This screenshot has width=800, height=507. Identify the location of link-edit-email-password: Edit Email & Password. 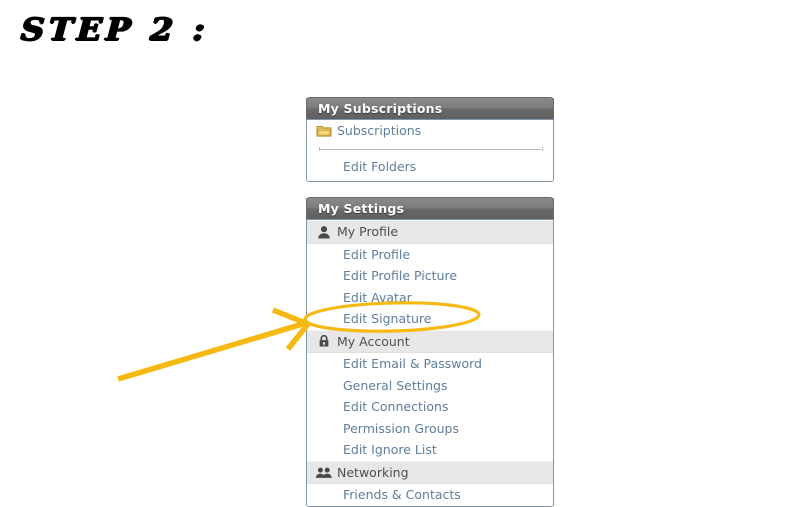
(430, 364).